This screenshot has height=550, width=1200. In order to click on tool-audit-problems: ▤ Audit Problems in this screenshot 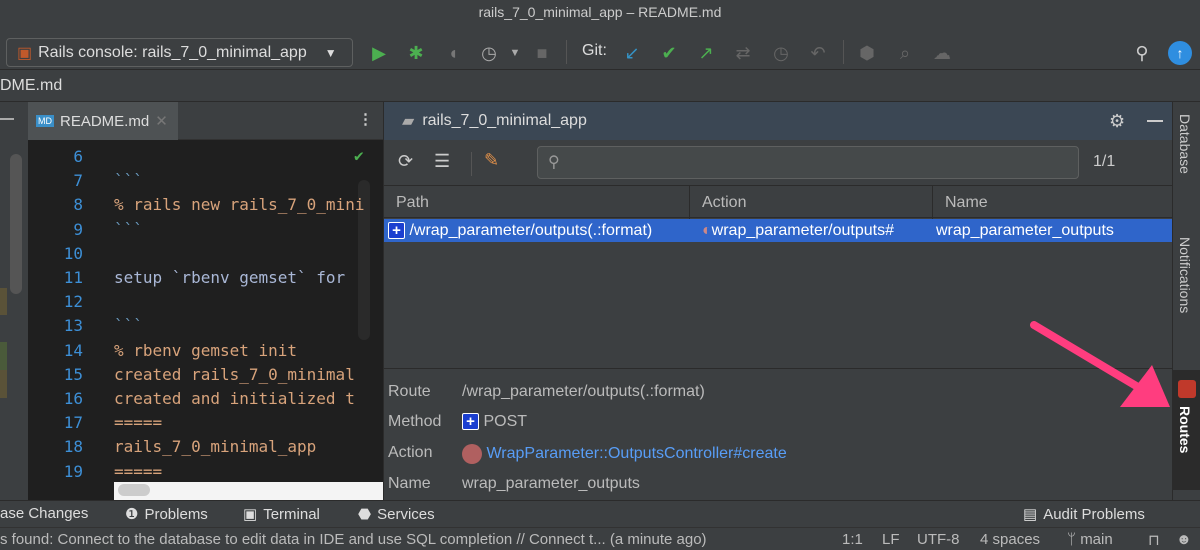, I will do `click(1084, 514)`.